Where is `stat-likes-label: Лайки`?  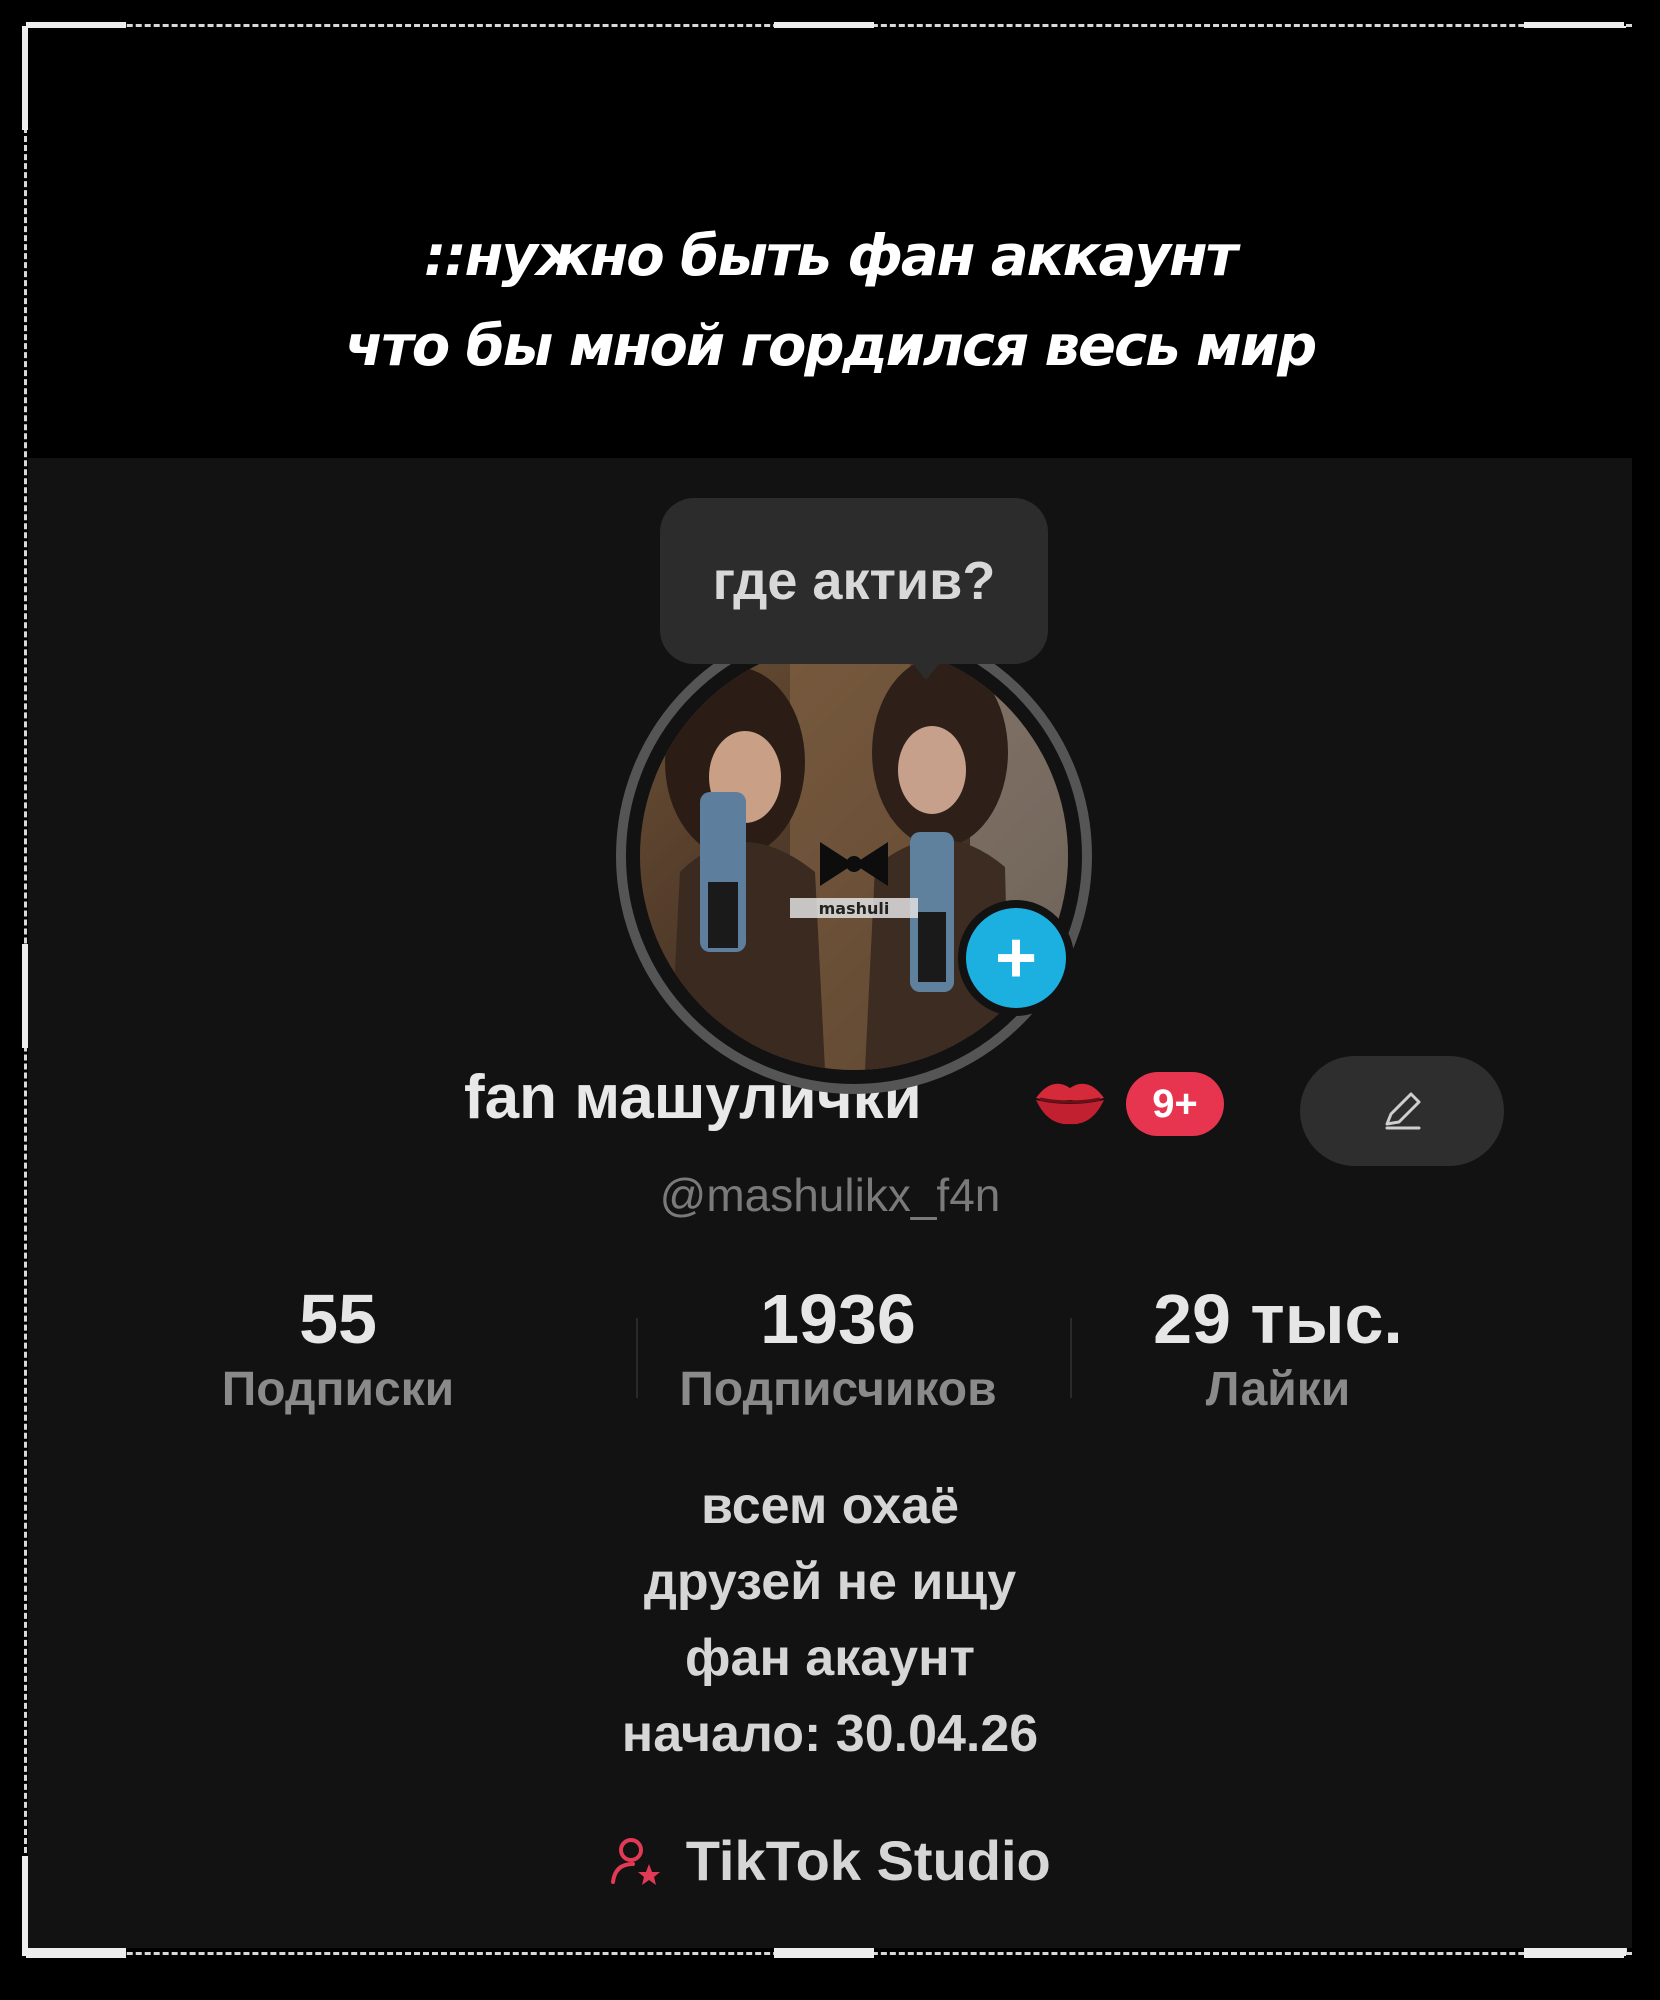
stat-likes-label: Лайки is located at coordinates (1278, 1389).